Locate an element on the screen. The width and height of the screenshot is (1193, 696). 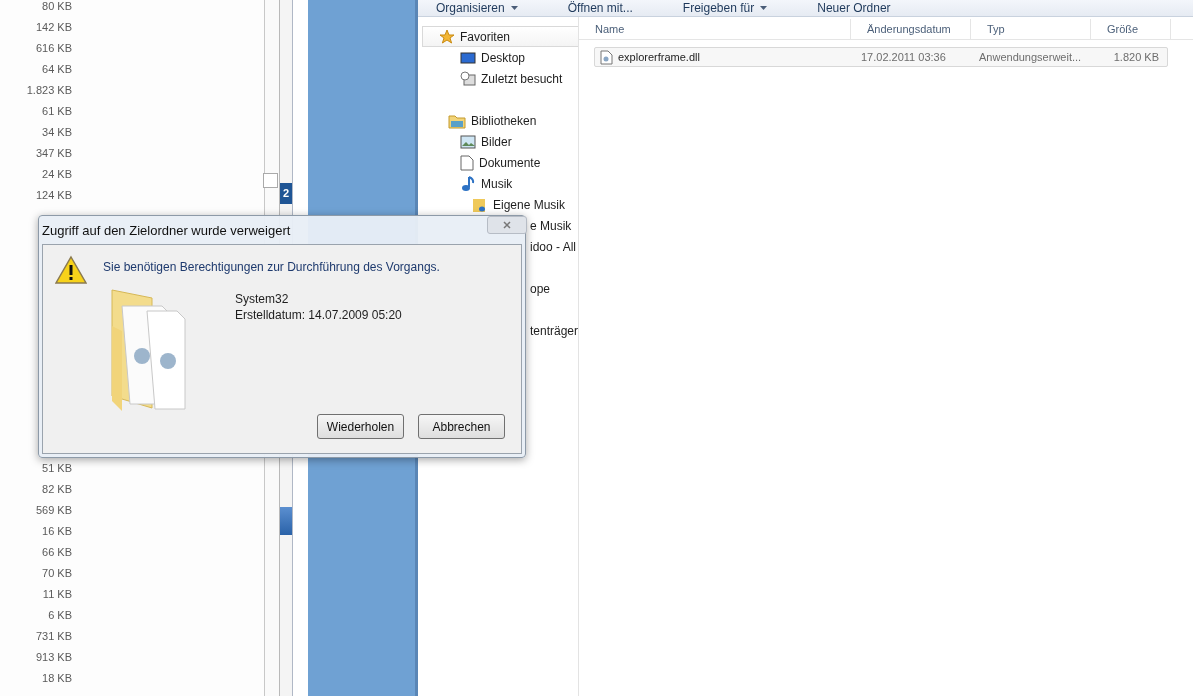
file-size: 11 KB is located at coordinates (56, 595).